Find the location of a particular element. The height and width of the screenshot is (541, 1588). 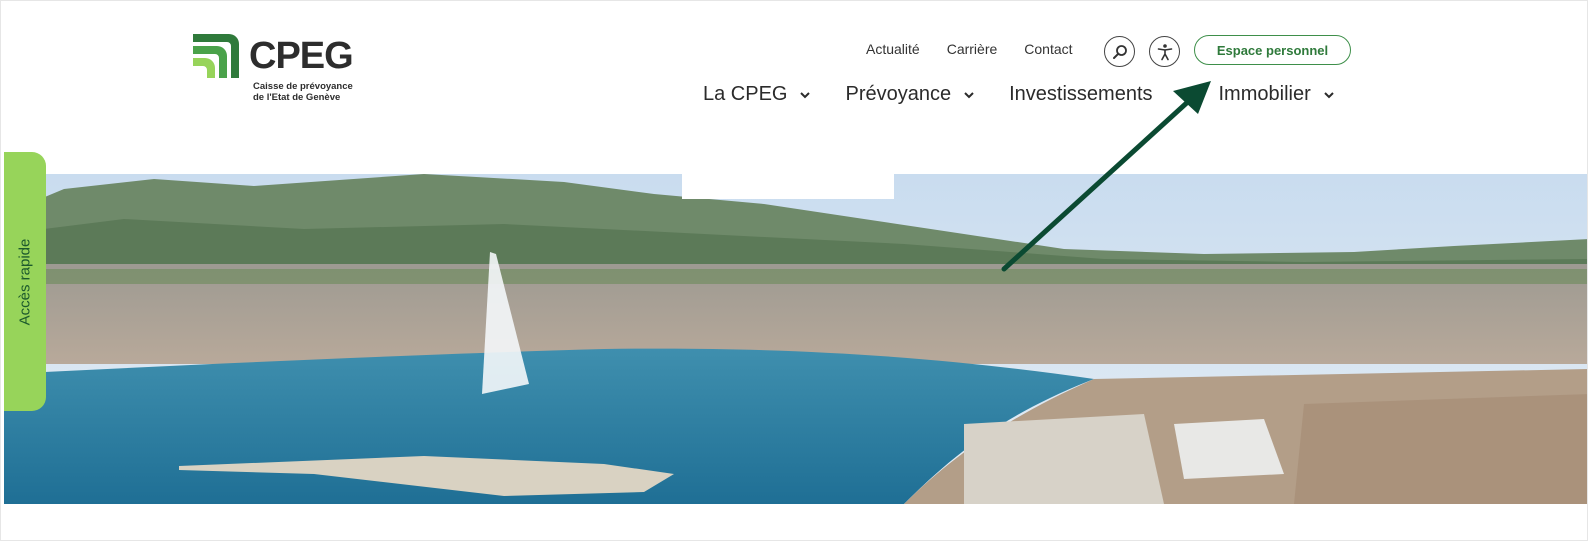

acces-rapide-label: Accès rapide is located at coordinates (25, 282).